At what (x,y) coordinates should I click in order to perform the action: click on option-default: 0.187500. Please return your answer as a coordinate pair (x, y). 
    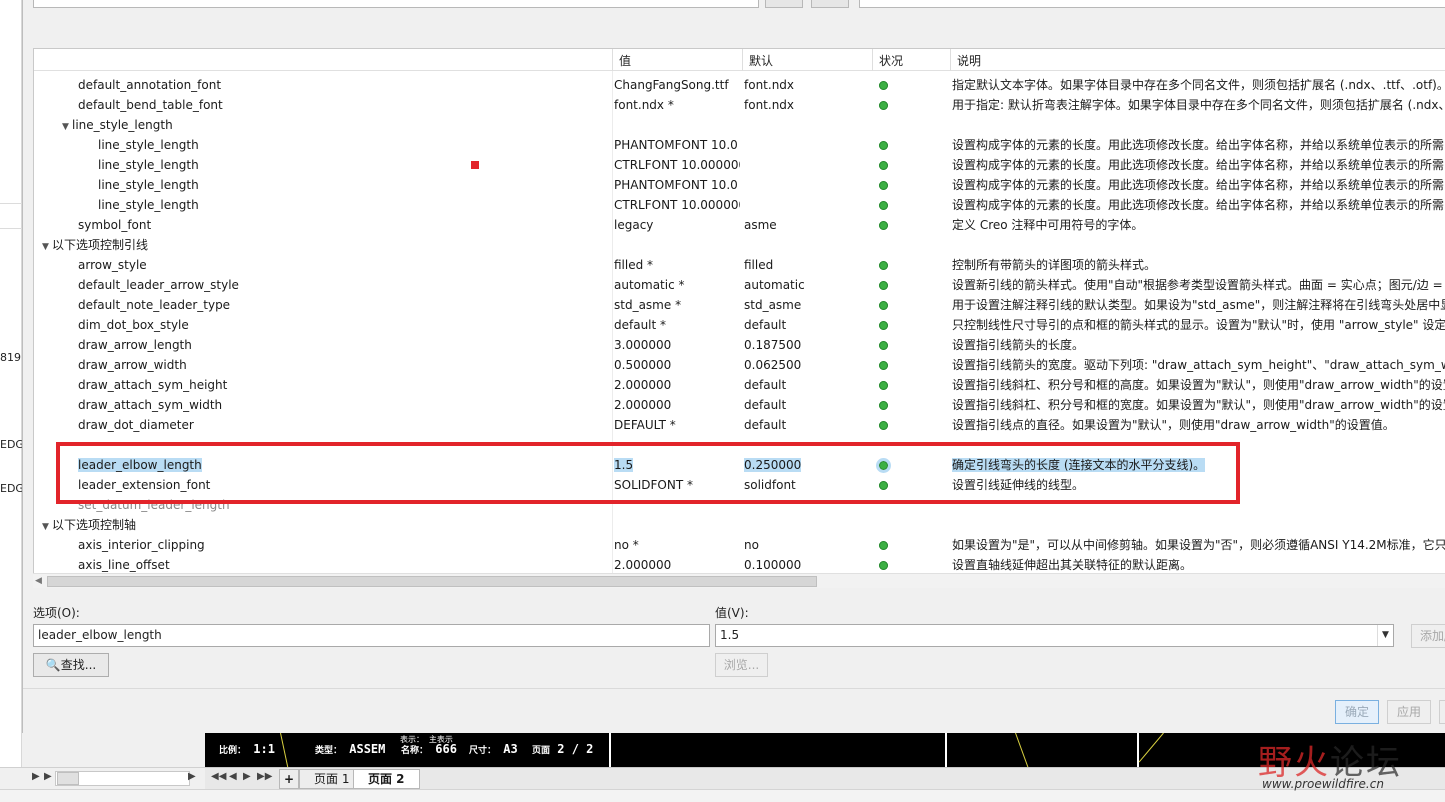
    Looking at the image, I should click on (773, 345).